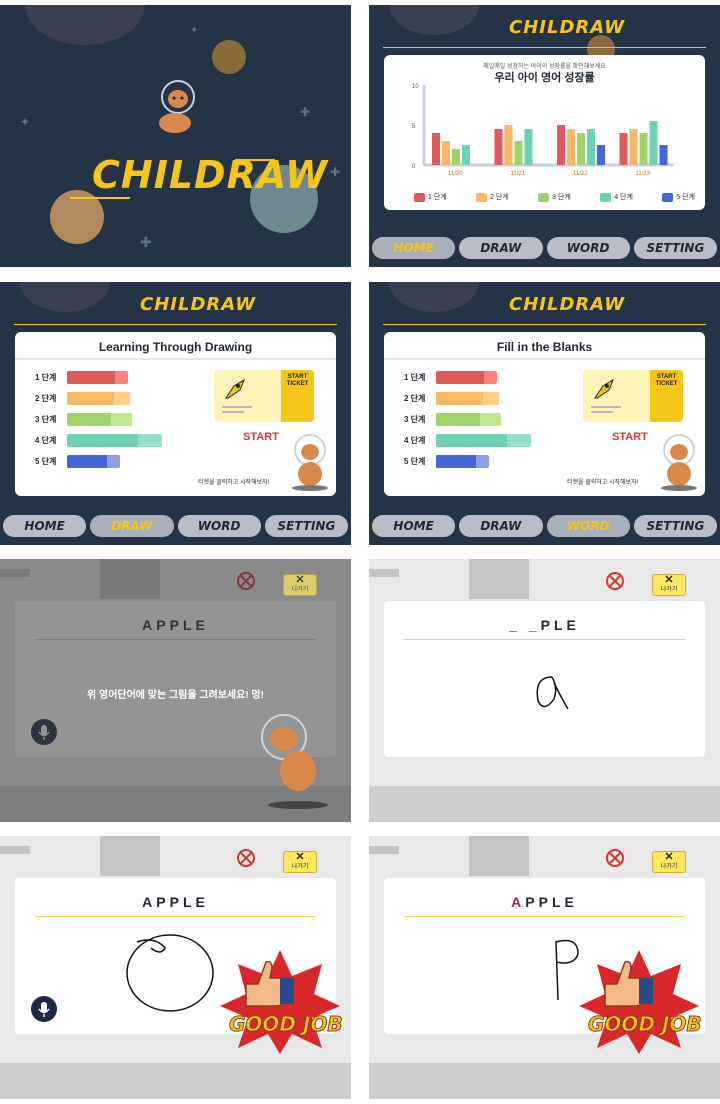  Describe the element at coordinates (175, 690) in the screenshot. I see `draw-game-screen: APPLE ✕ 나가기 위 영어단어에 맞는 그림을 그려보세요! 멍!` at that location.